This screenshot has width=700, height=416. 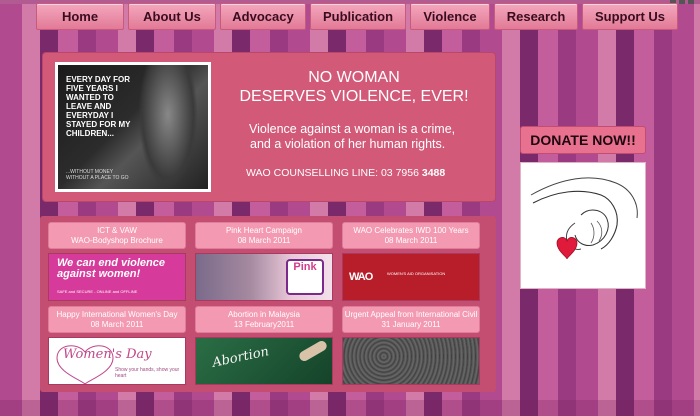 I want to click on news-card-title: Urgent Appeal from International Civil, so click(x=411, y=314).